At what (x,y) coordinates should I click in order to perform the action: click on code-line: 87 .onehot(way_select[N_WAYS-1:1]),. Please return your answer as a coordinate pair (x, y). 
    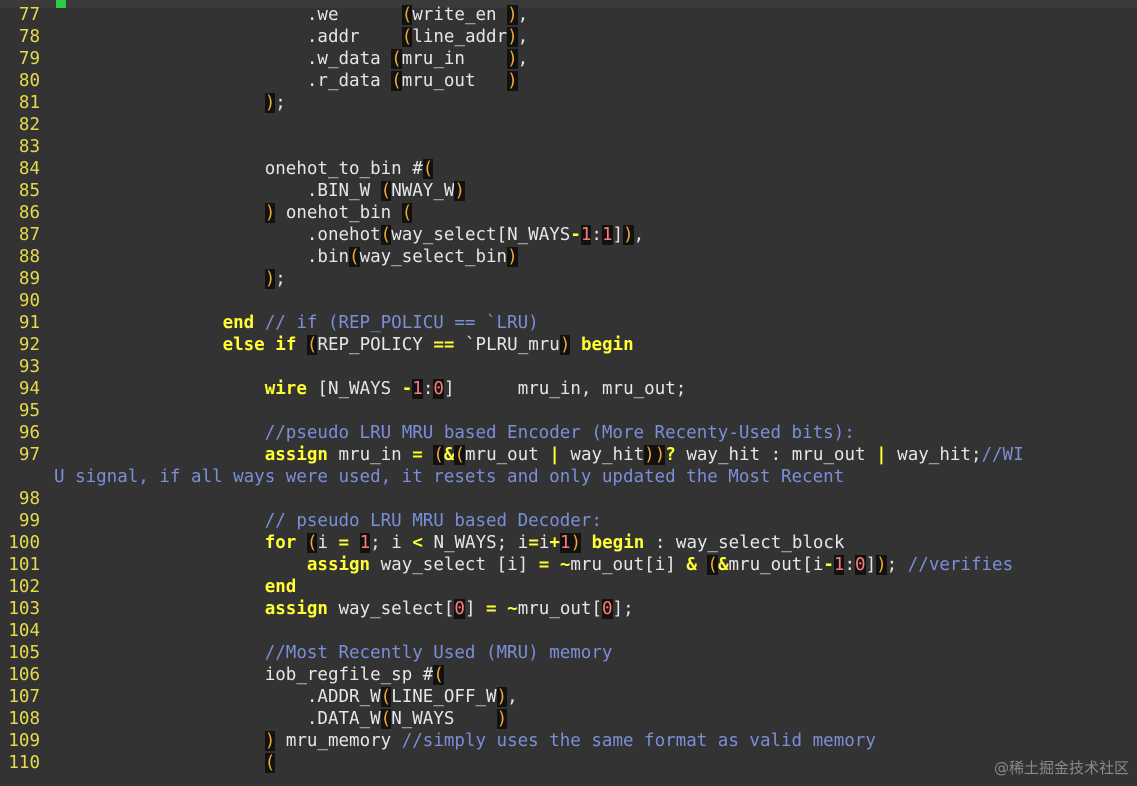
    Looking at the image, I should click on (568, 235).